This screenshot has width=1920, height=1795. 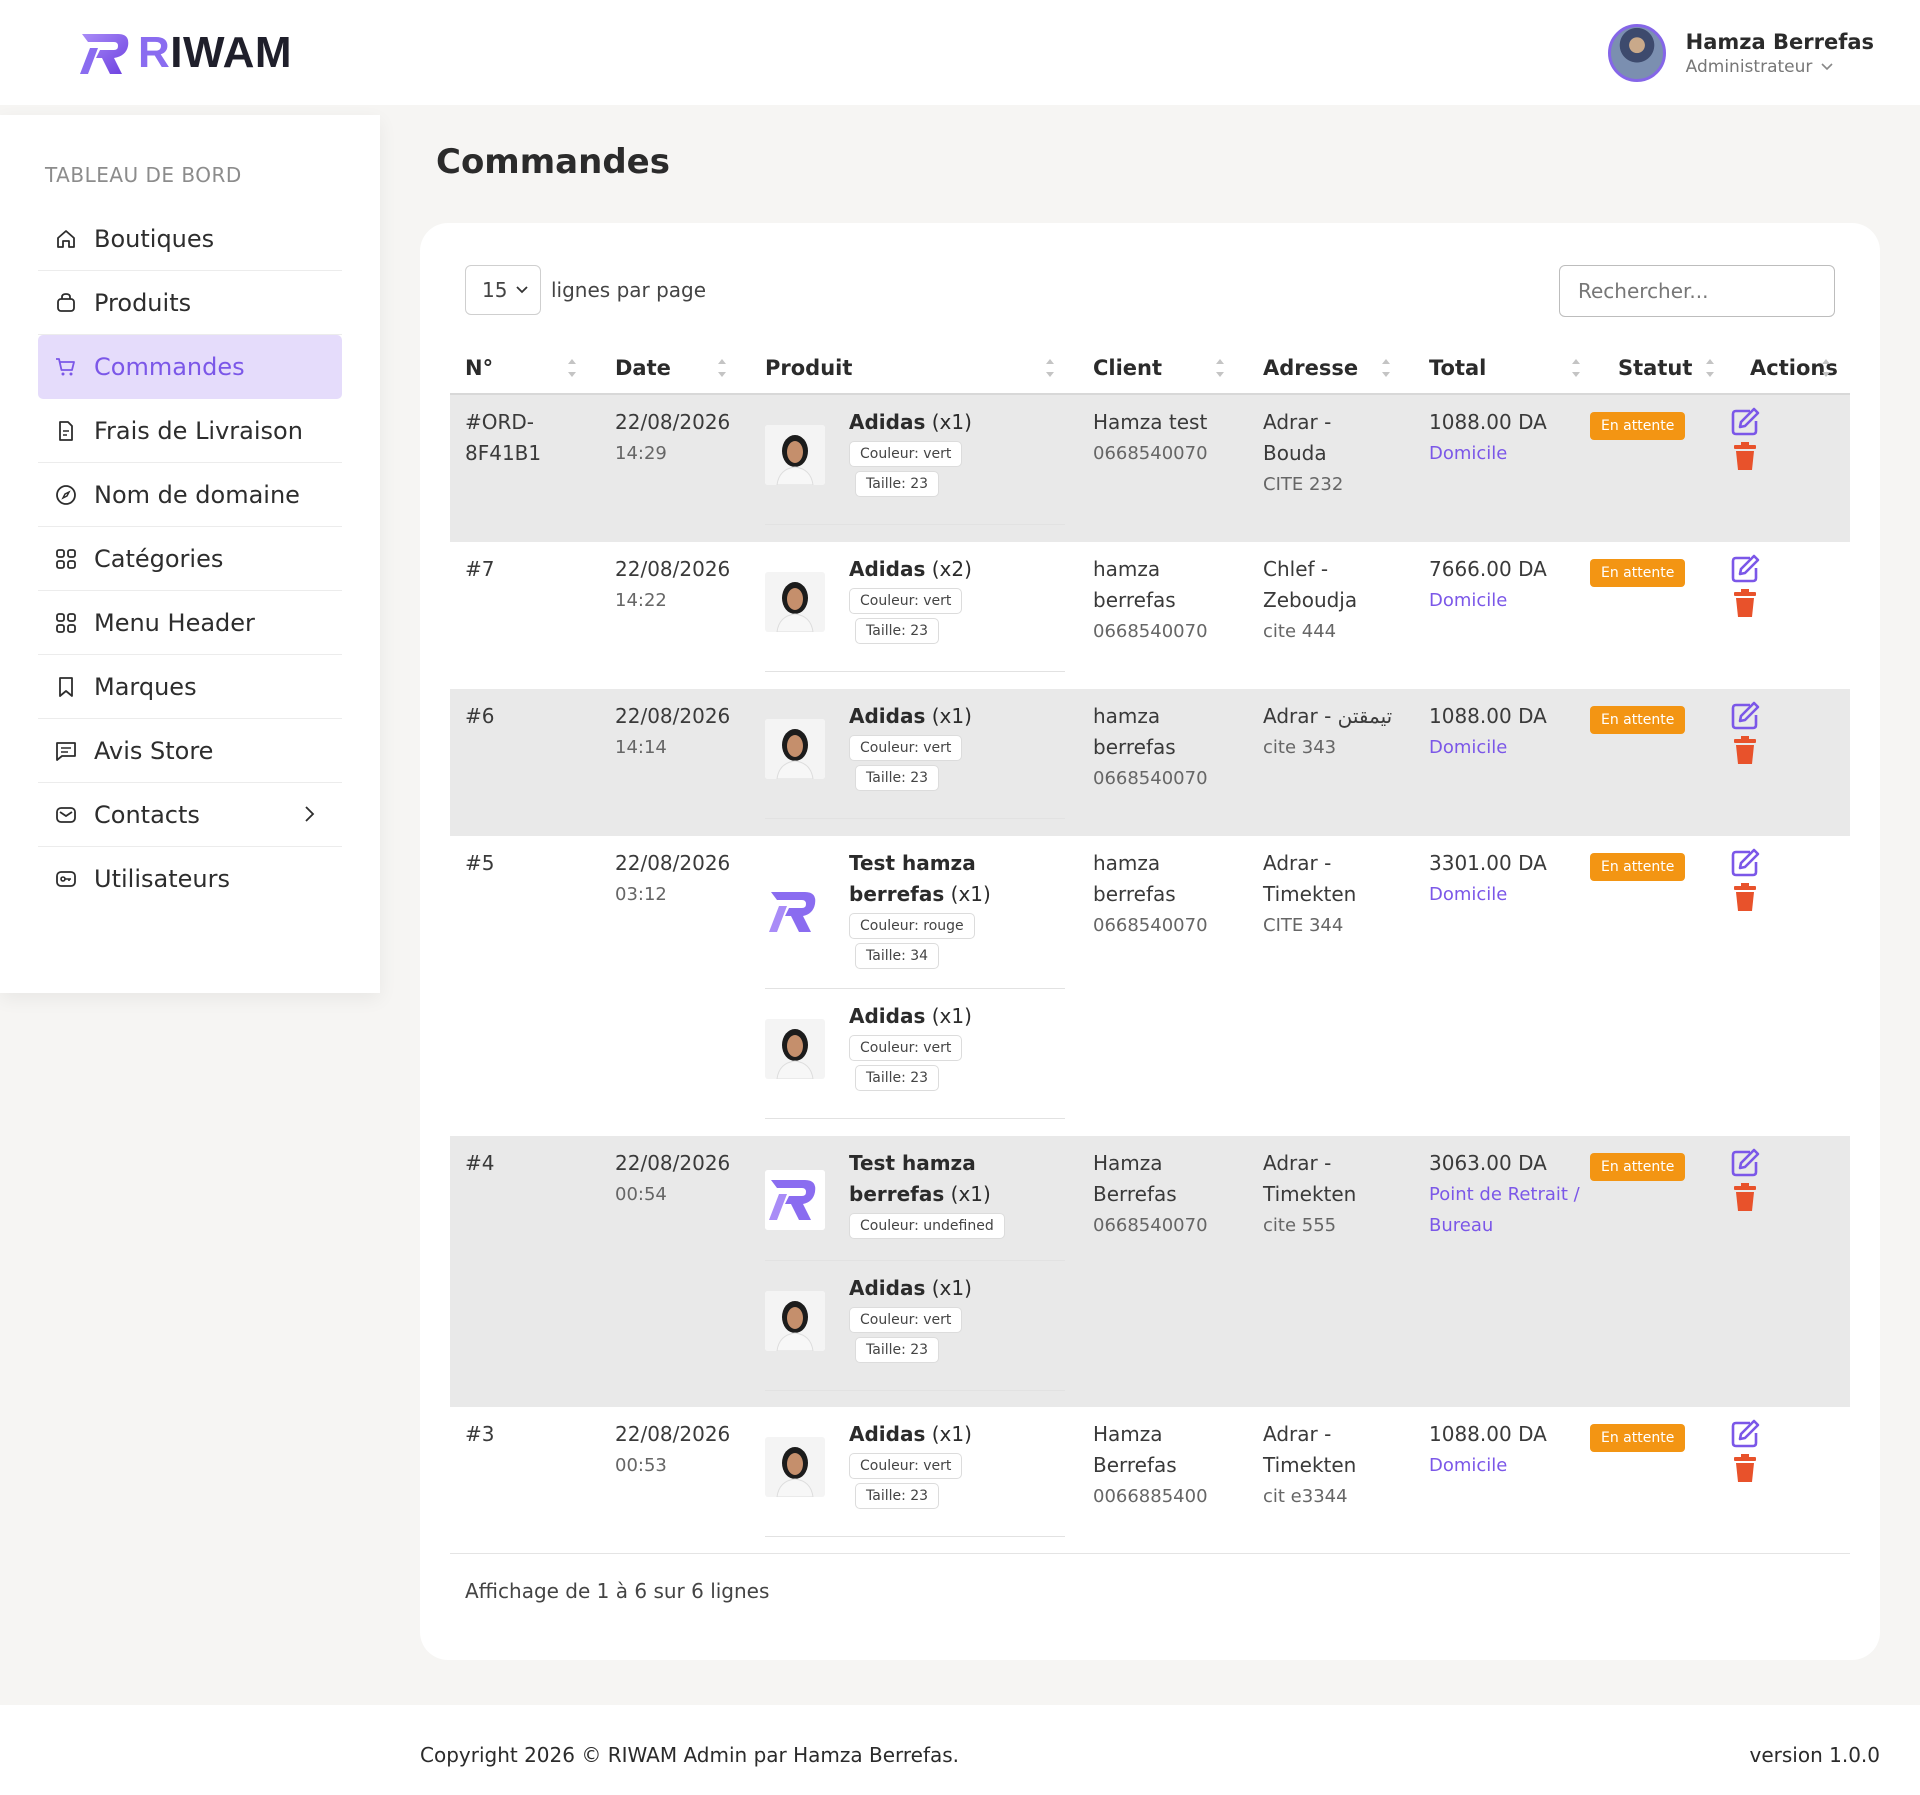 I want to click on cart-icon, so click(x=65, y=366).